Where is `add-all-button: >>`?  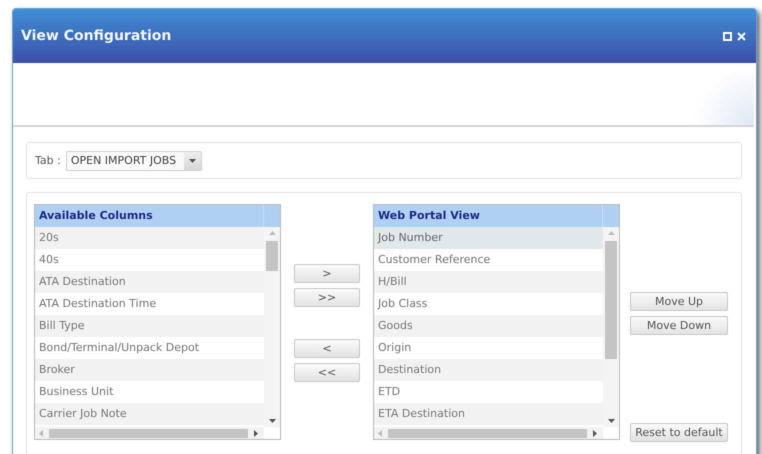
add-all-button: >> is located at coordinates (327, 297).